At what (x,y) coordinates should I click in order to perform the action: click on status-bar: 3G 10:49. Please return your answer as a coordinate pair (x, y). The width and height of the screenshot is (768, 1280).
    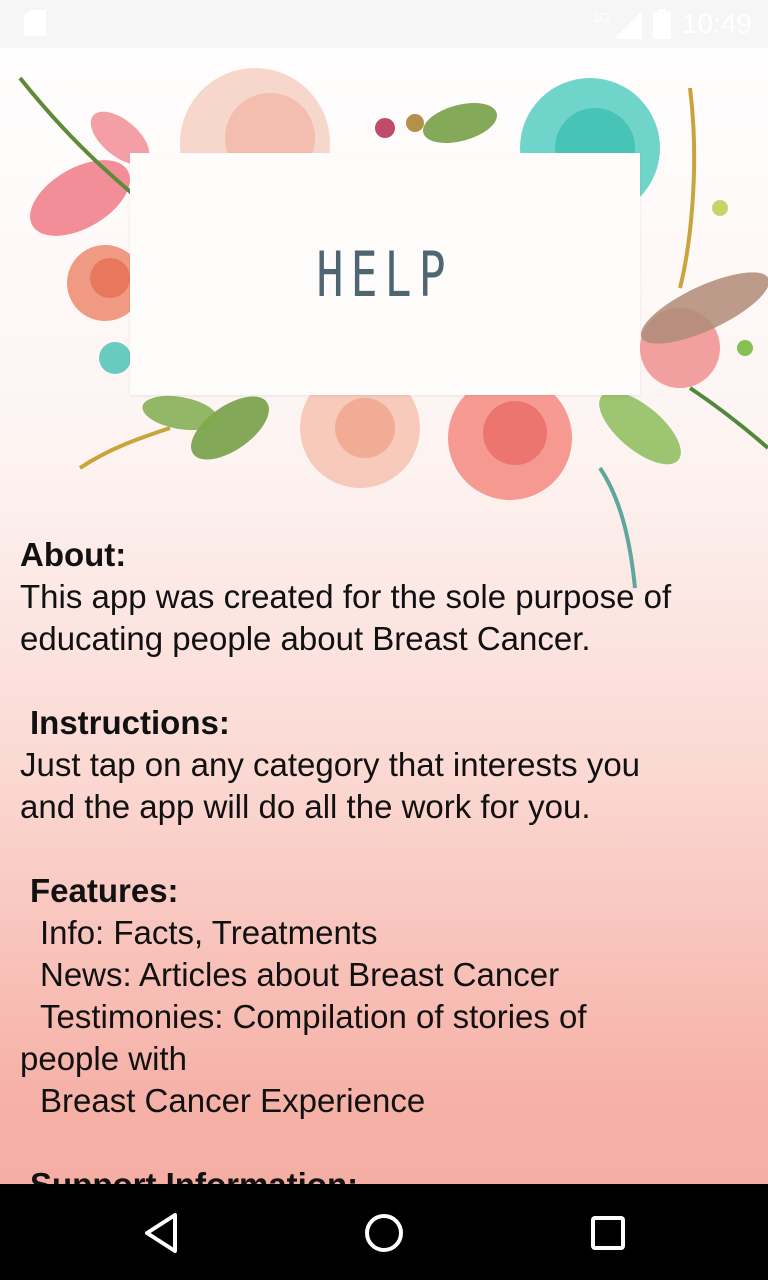
    Looking at the image, I should click on (384, 24).